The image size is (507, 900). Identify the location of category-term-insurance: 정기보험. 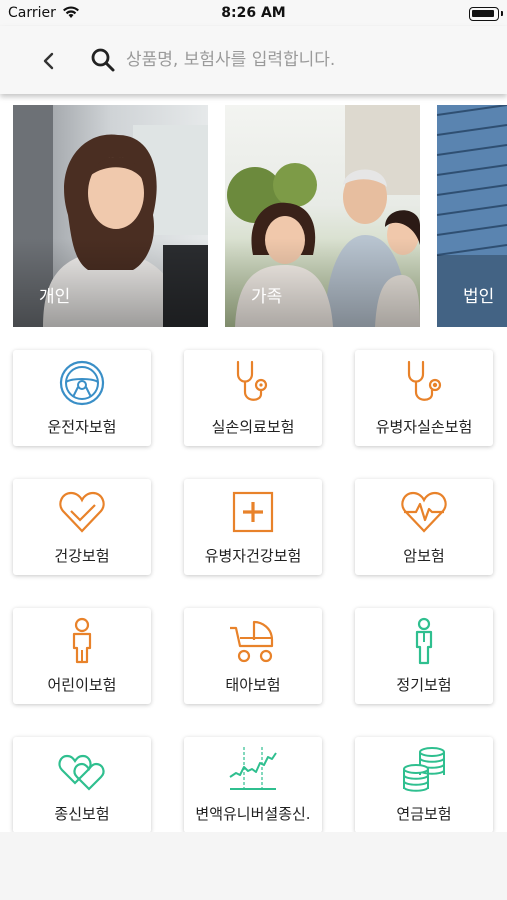
(424, 656).